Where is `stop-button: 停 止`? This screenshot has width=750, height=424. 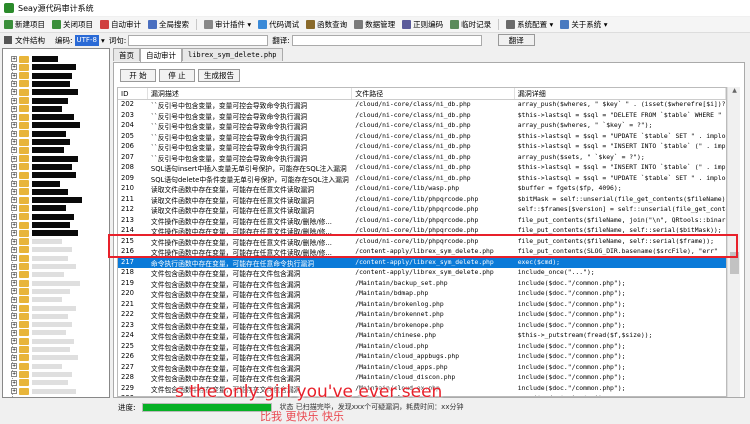
stop-button: 停 止 is located at coordinates (177, 75).